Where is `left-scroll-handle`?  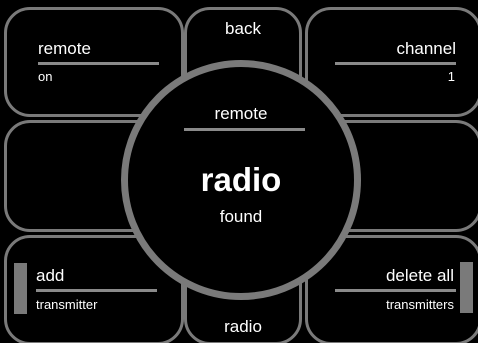
left-scroll-handle is located at coordinates (20, 288).